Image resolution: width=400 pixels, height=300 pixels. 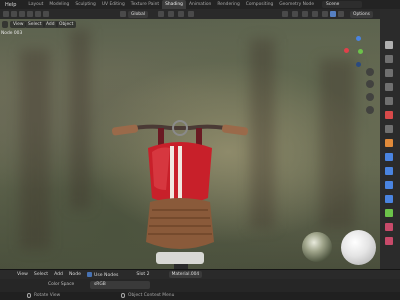 What do you see at coordinates (358, 247) in the screenshot?
I see `diffuse-preview-sphere` at bounding box center [358, 247].